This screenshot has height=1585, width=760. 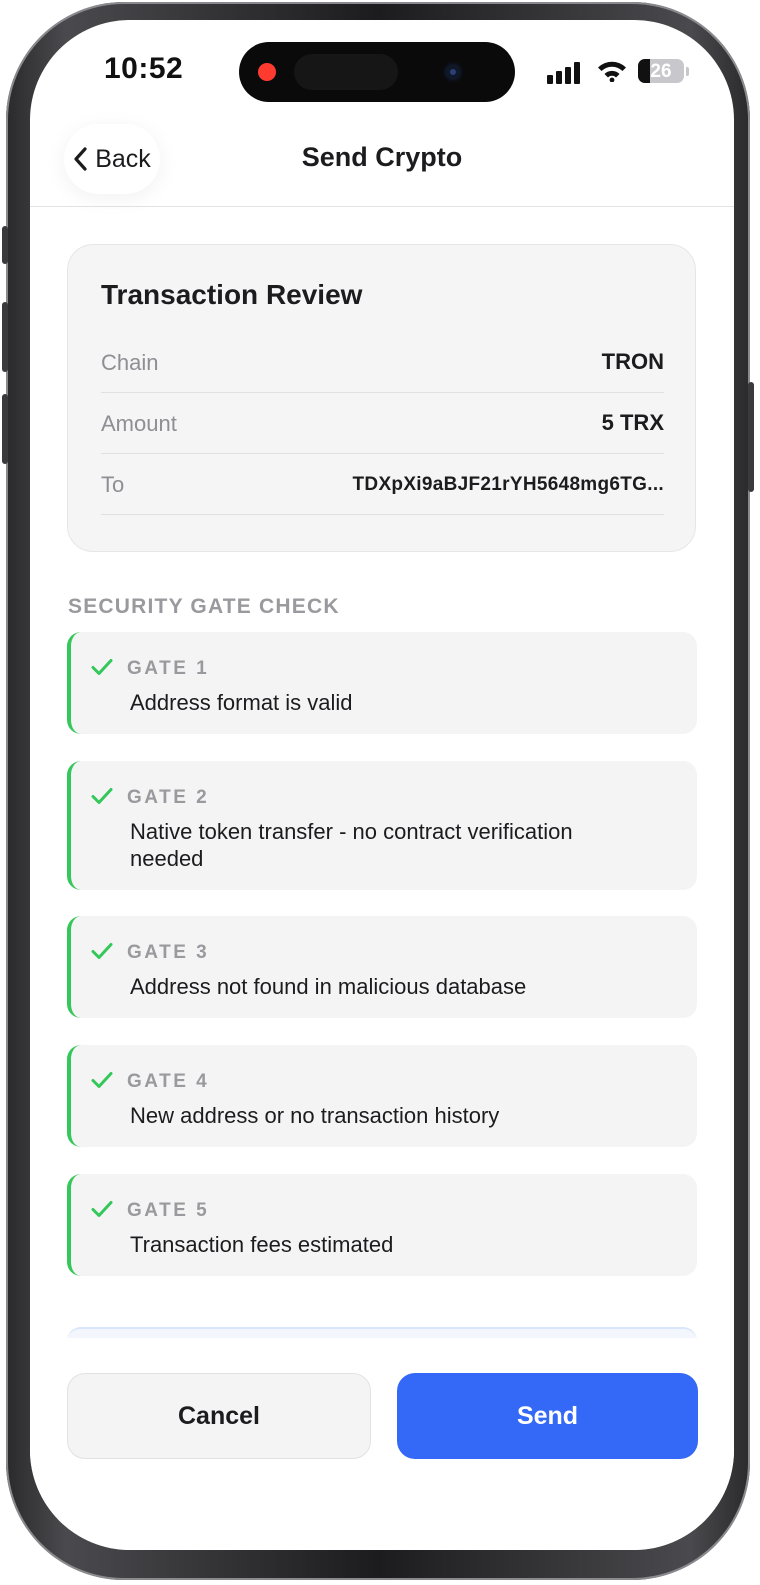 I want to click on battery-cap, so click(x=687, y=71).